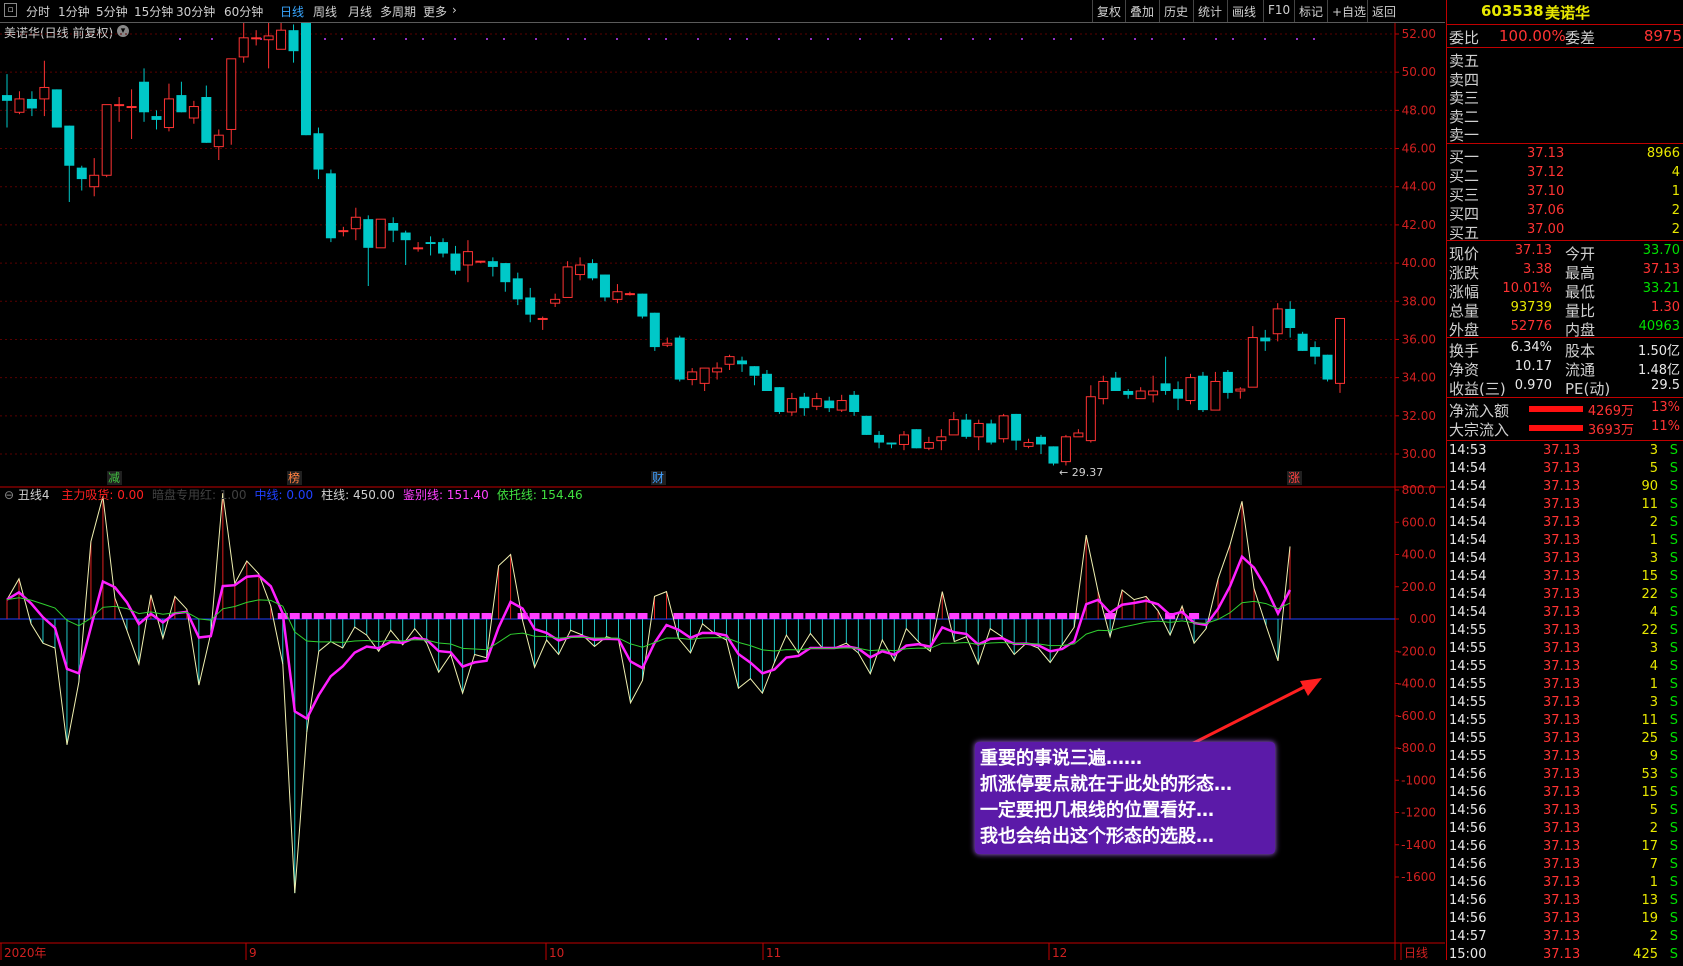 This screenshot has width=1683, height=966. I want to click on ask-level-row: 卖一, so click(1565, 134).